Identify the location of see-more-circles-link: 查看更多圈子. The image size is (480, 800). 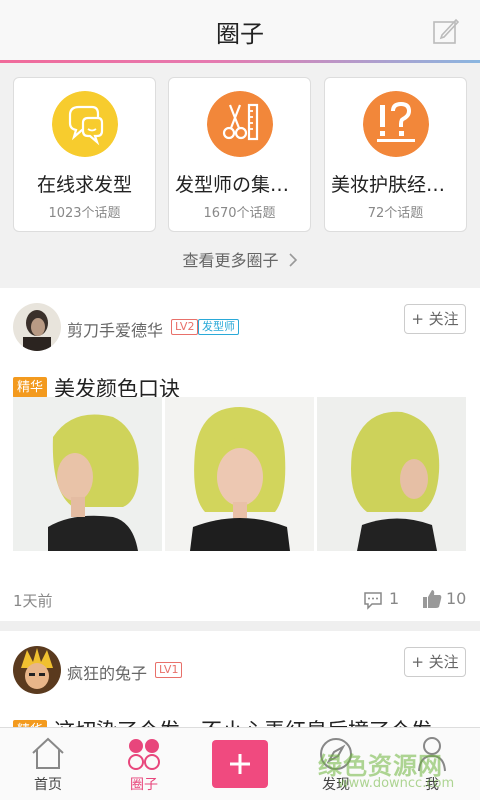
(240, 259).